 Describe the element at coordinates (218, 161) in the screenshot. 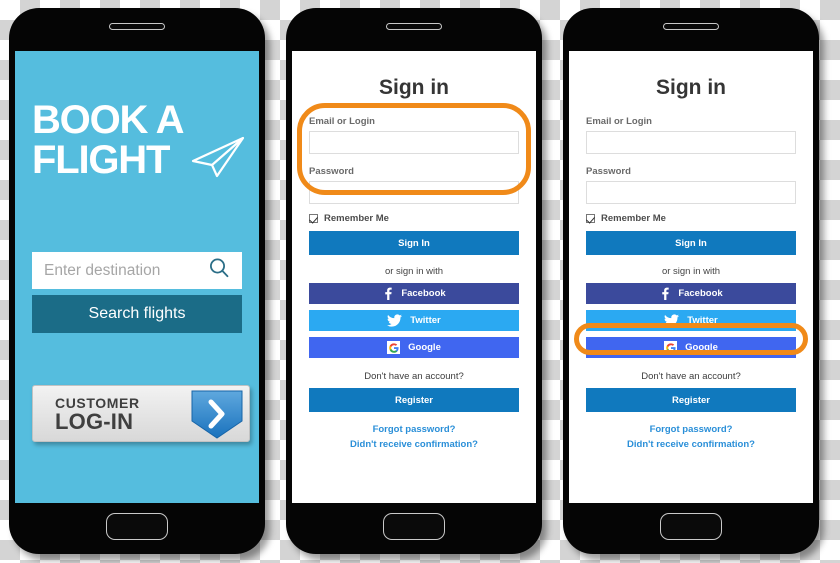

I see `paper-plane-icon` at that location.